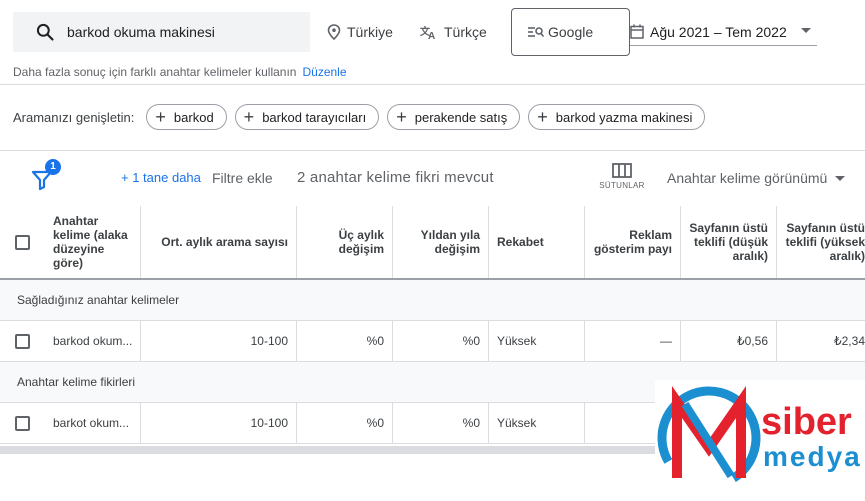 The height and width of the screenshot is (501, 865). Describe the element at coordinates (432, 300) in the screenshot. I see `section-provided-keywords: Sağladığınız anahtar kelimeler` at that location.